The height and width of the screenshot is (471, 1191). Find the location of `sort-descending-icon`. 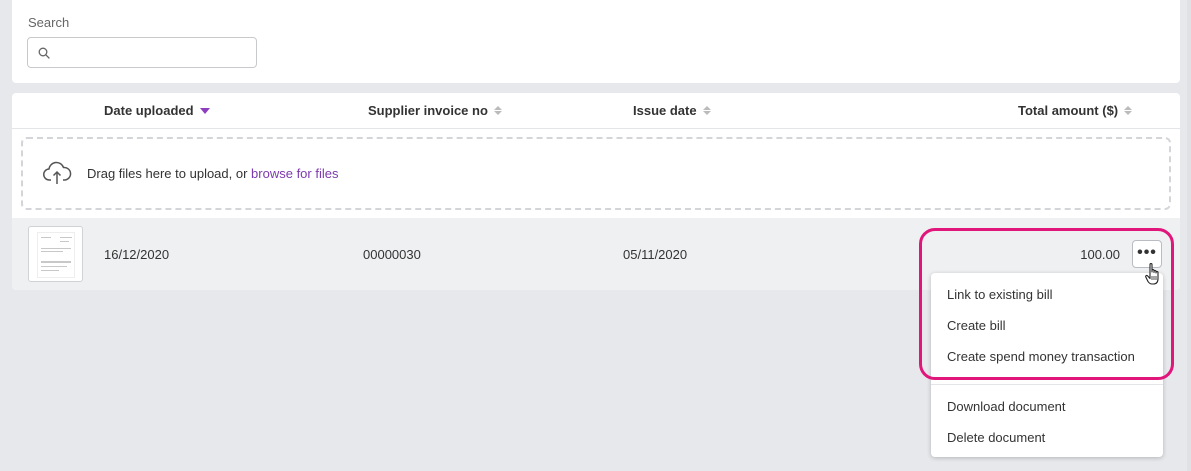

sort-descending-icon is located at coordinates (204, 110).